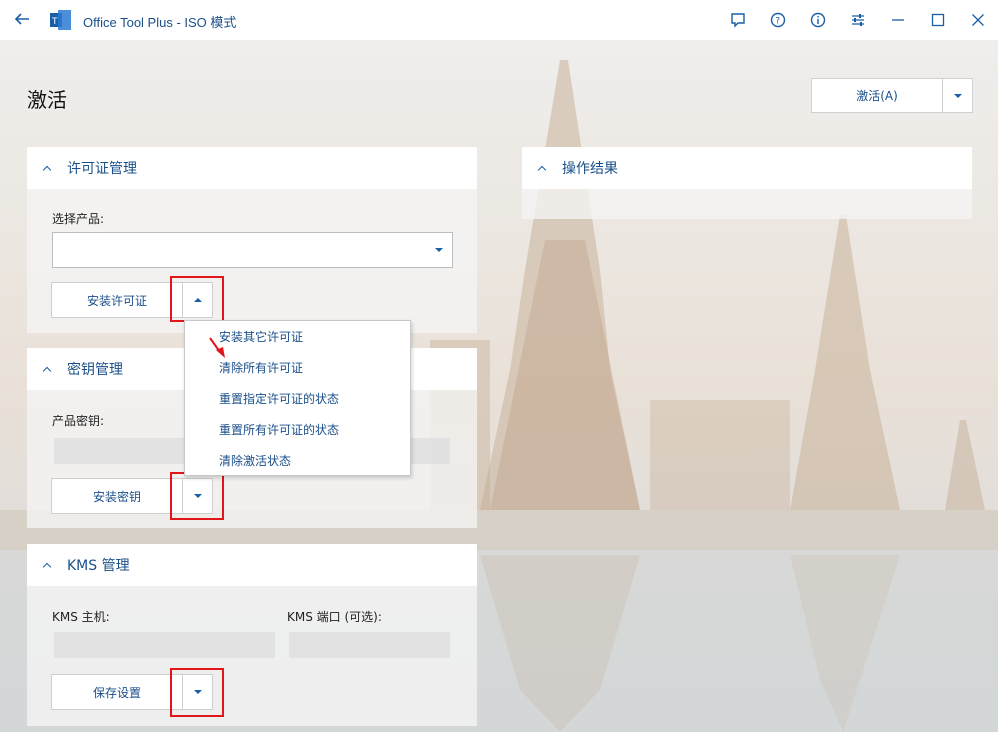  I want to click on activate-split-button: 激活(A), so click(892, 95).